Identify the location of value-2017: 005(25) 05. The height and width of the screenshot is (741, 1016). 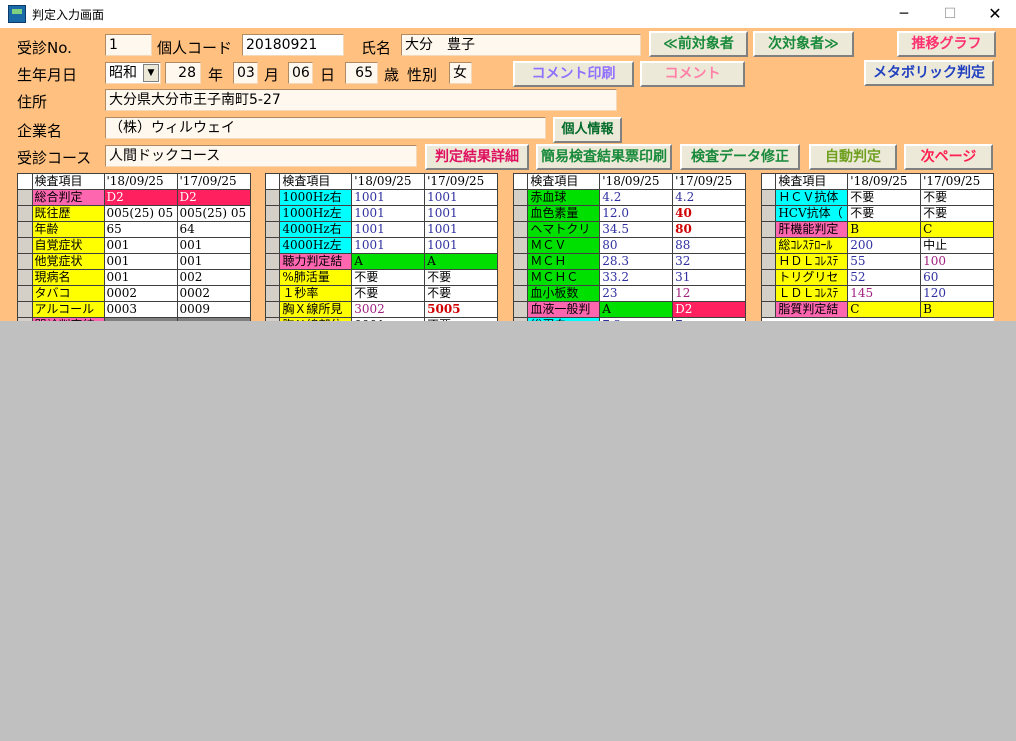
(214, 213).